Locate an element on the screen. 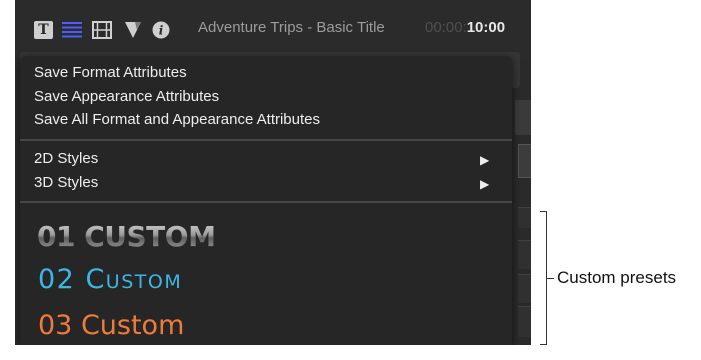  shape-icon is located at coordinates (133, 30).